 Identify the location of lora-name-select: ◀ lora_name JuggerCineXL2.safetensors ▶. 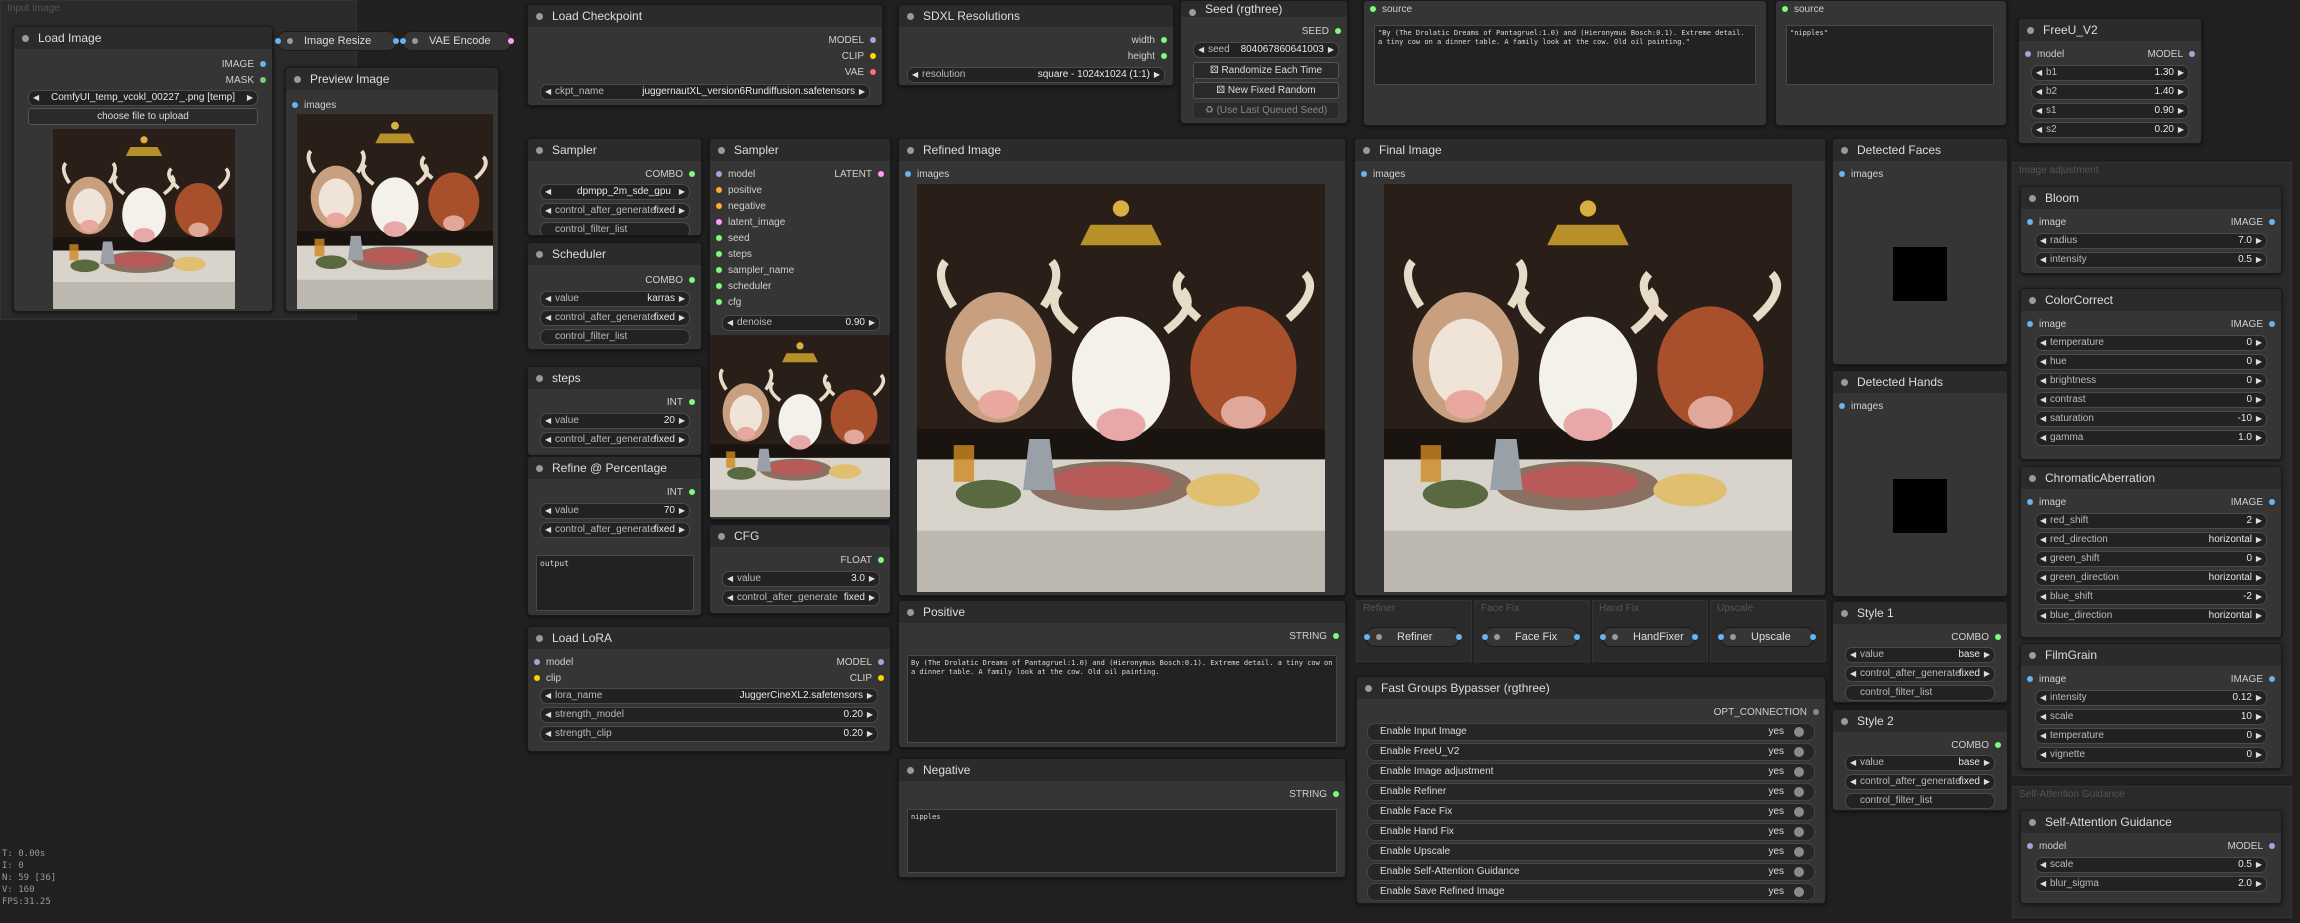
(709, 696).